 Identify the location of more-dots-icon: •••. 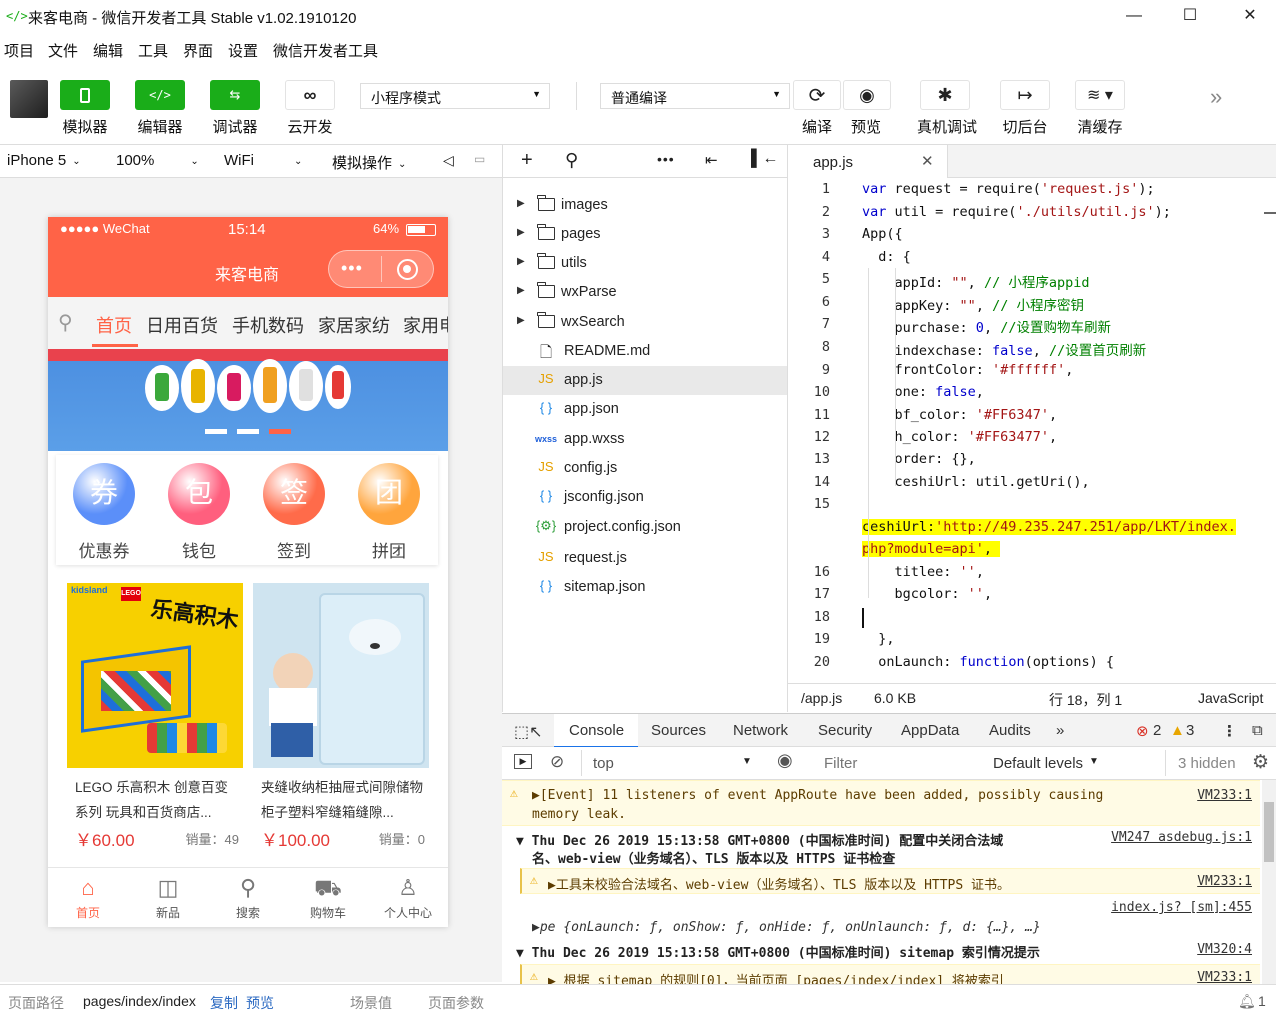
(666, 159).